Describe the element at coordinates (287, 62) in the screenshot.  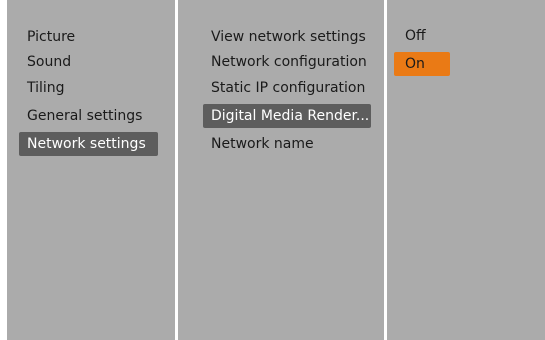
I see `submenu-item-network-configuration: Network configuration` at that location.